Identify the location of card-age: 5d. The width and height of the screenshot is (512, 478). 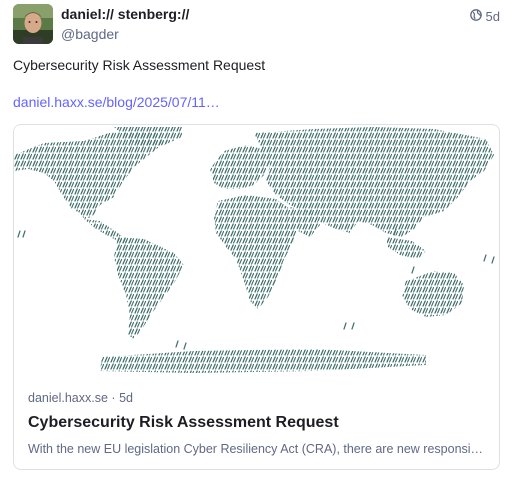
(126, 398).